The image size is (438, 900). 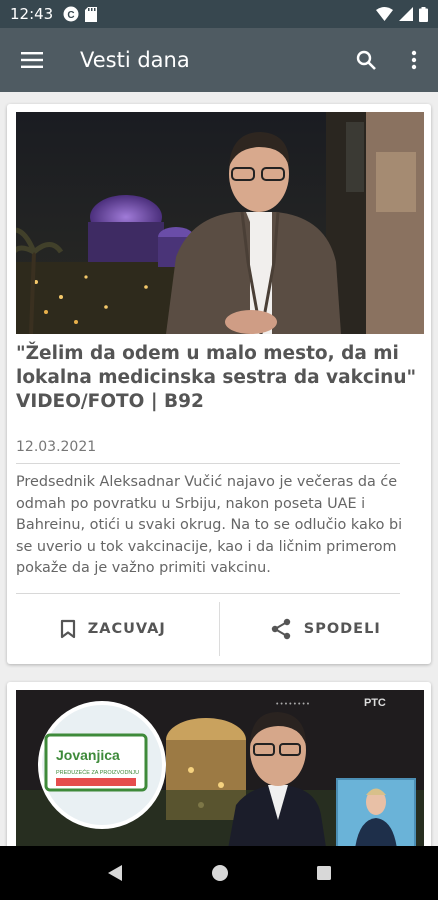 I want to click on card-actions: ZACUVAJ SPODELI, so click(x=219, y=629).